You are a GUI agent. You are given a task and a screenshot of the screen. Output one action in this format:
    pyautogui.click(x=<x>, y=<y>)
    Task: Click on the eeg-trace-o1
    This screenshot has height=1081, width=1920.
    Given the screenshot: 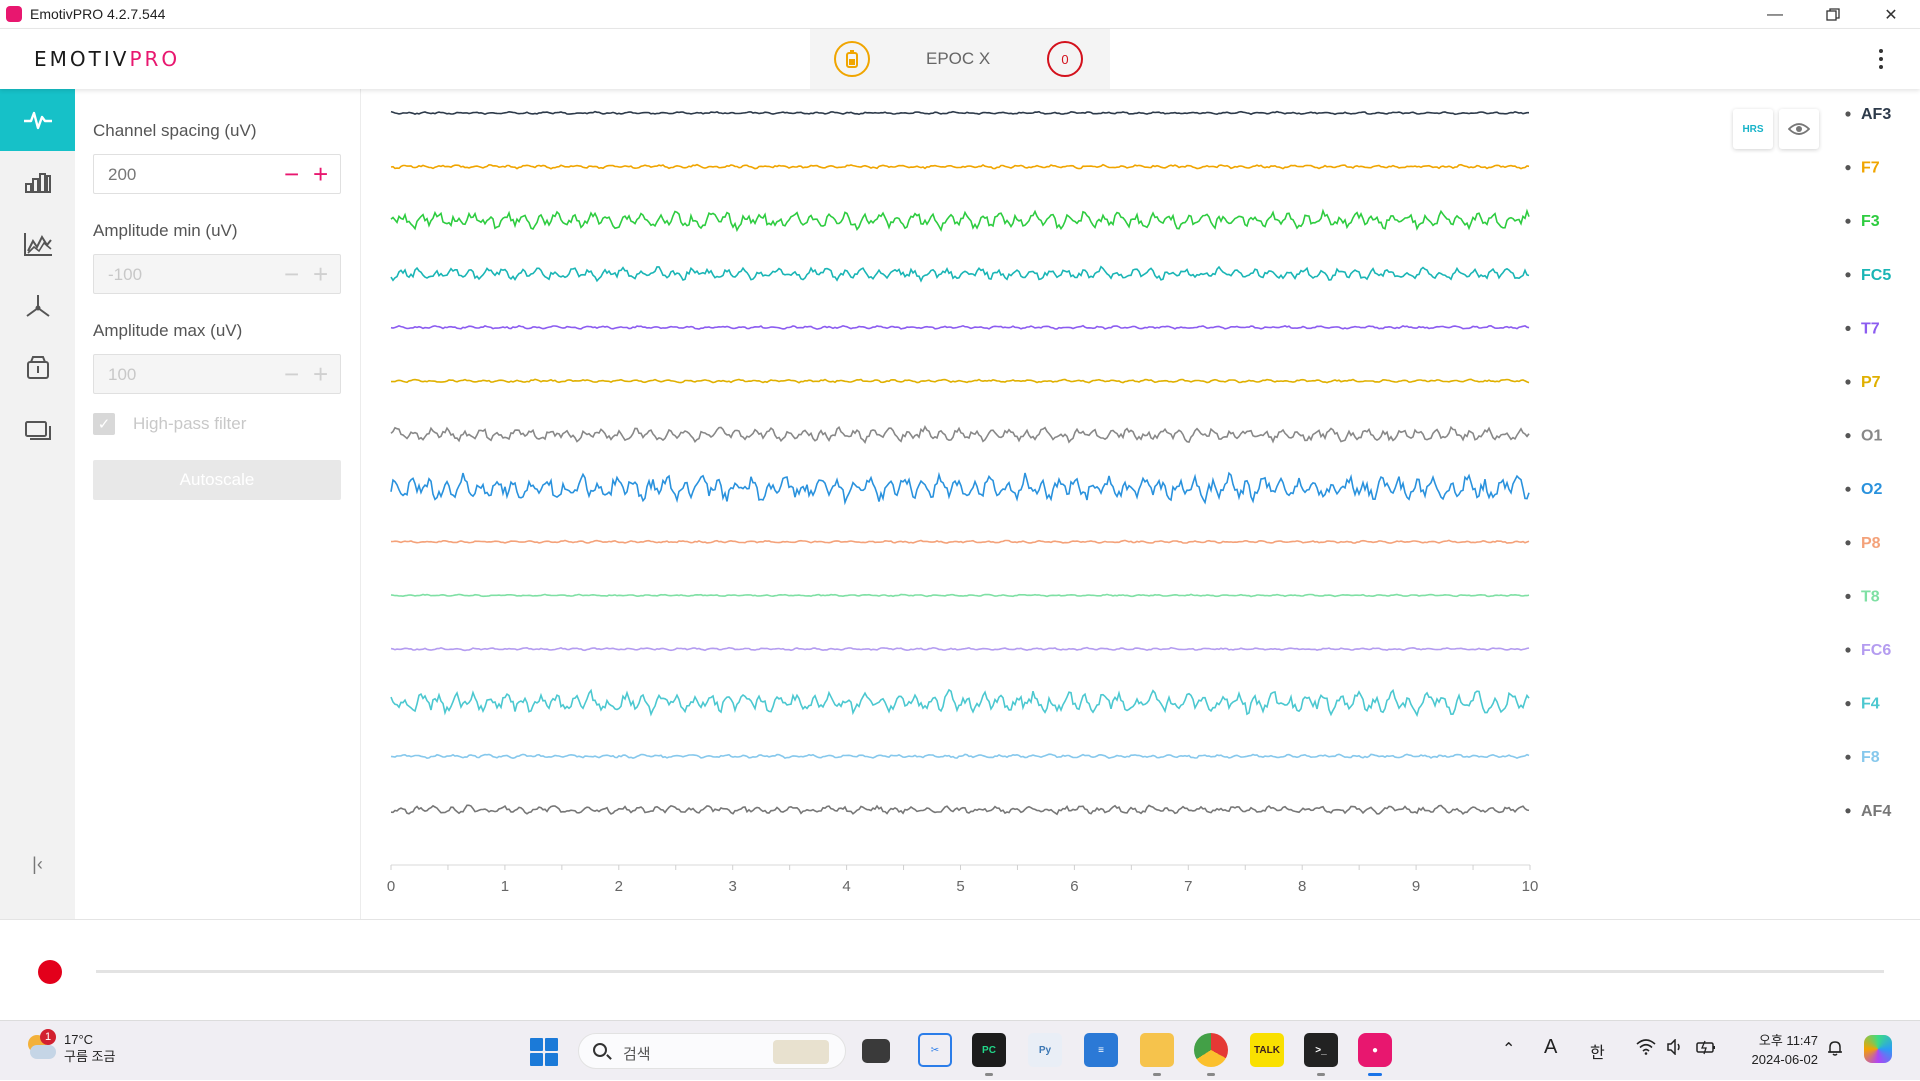 What is the action you would take?
    pyautogui.click(x=960, y=434)
    